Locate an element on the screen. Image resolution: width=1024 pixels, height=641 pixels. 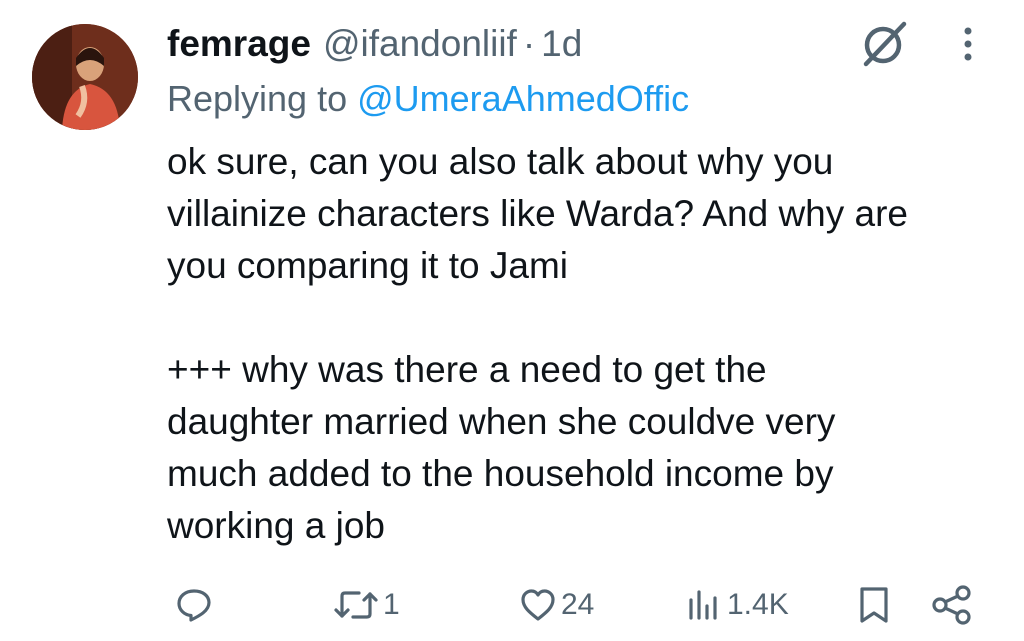
retweet-count: 1 is located at coordinates (391, 604).